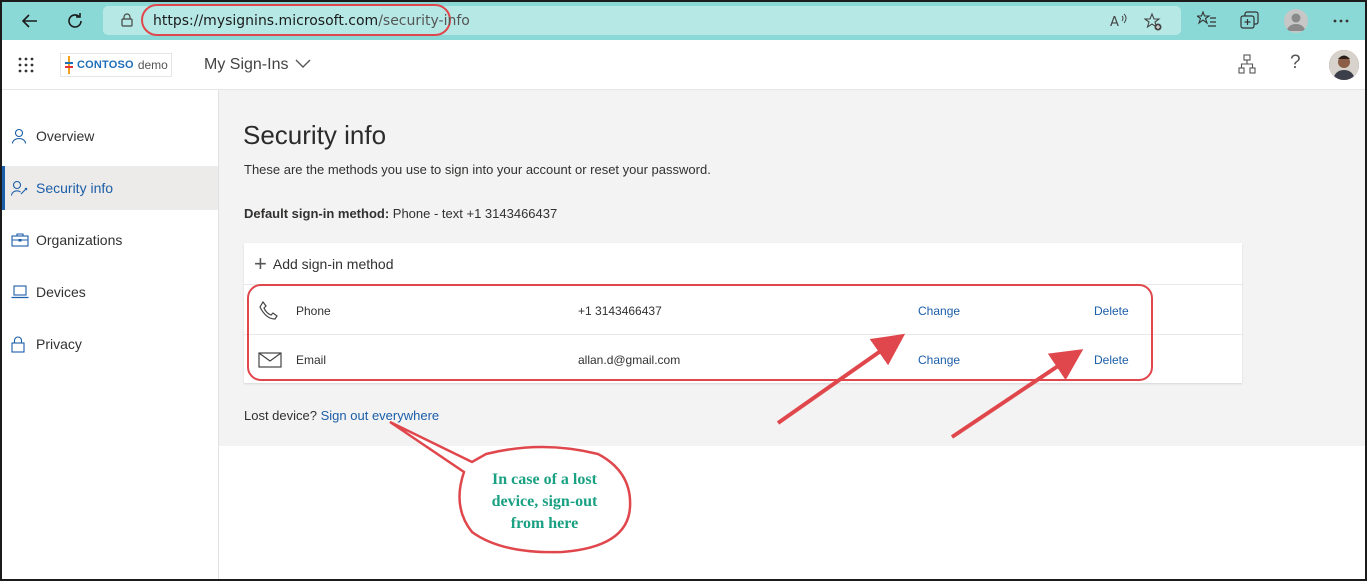 This screenshot has height=581, width=1367. Describe the element at coordinates (380, 415) in the screenshot. I see `sign-out-everywhere-link: Sign out everywhere` at that location.